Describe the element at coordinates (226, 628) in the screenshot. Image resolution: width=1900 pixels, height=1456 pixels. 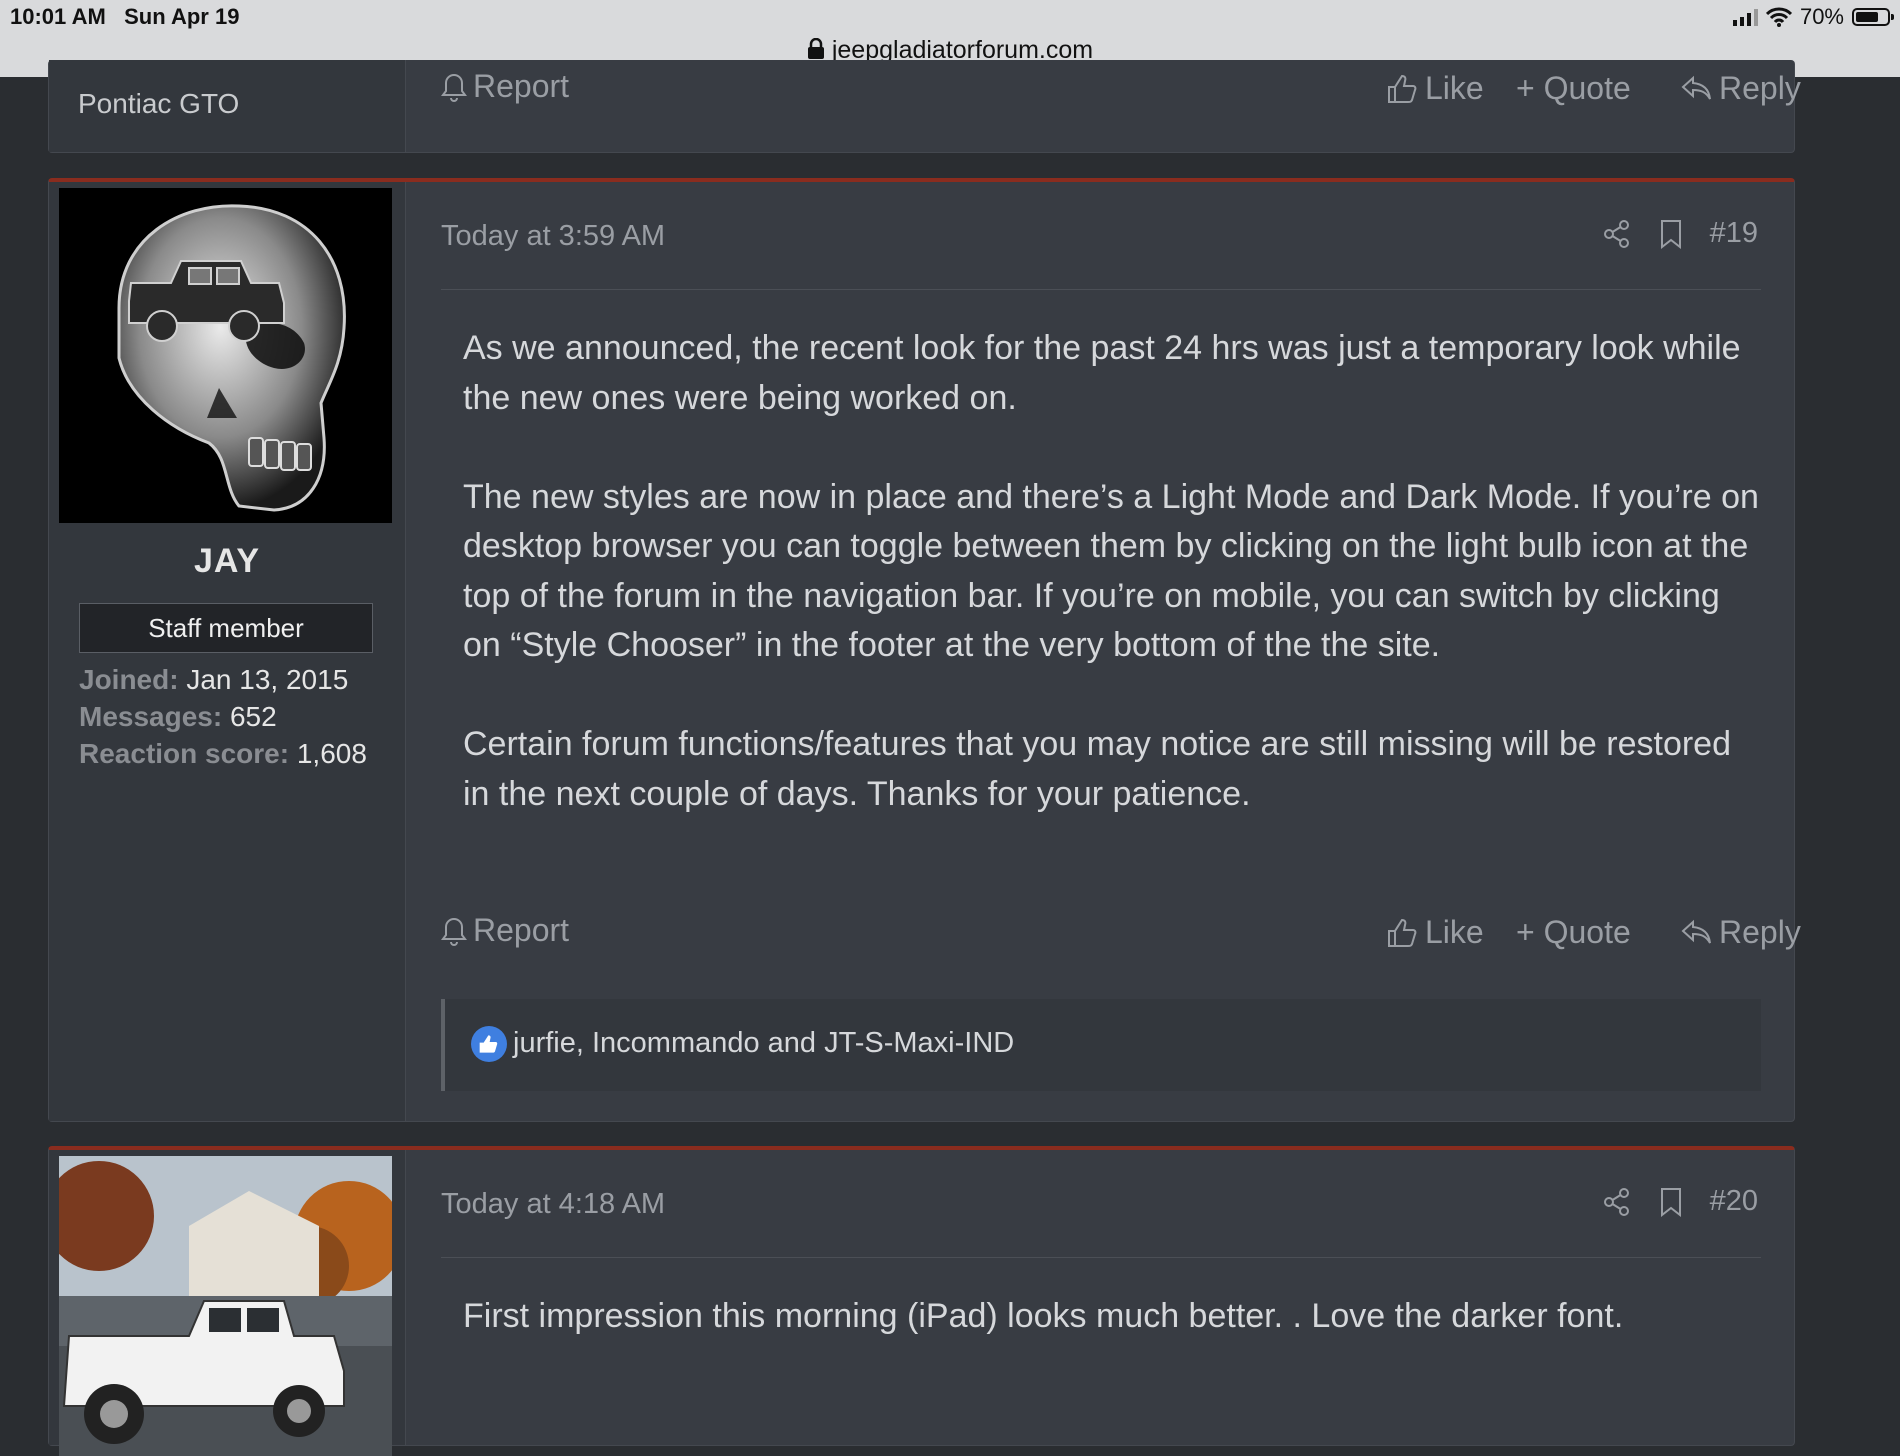
I see `staff-member-badge: Staff member` at that location.